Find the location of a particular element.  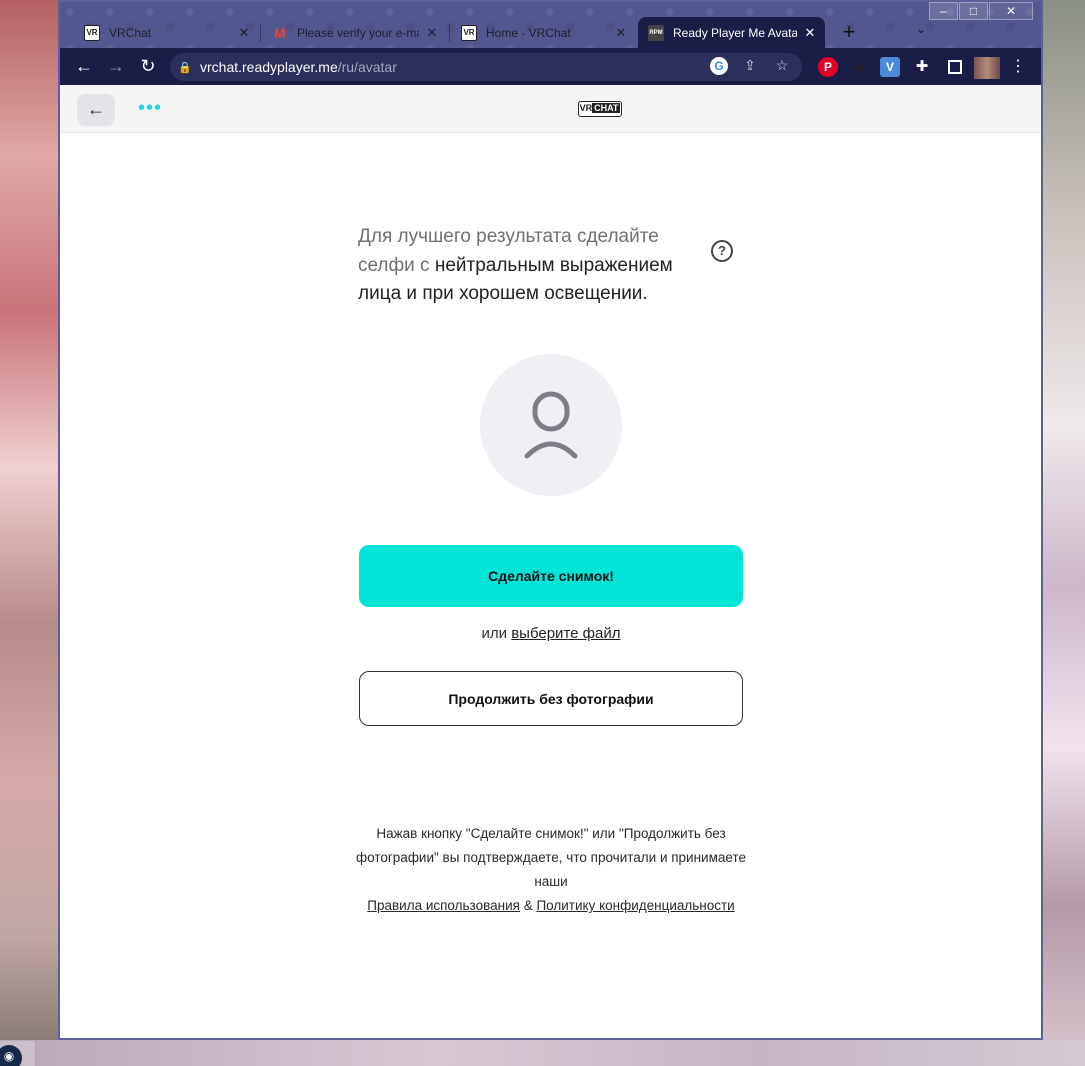

terms-link: Правила использования is located at coordinates (443, 905).